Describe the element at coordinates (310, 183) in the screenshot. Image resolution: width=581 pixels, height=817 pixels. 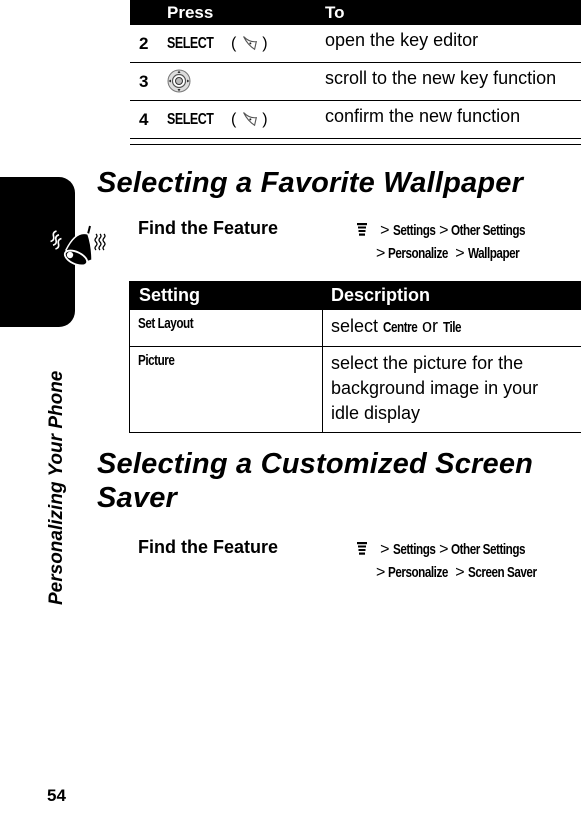
I see `section-title-wallpaper: Selecting a Favorite Wallpaper` at that location.